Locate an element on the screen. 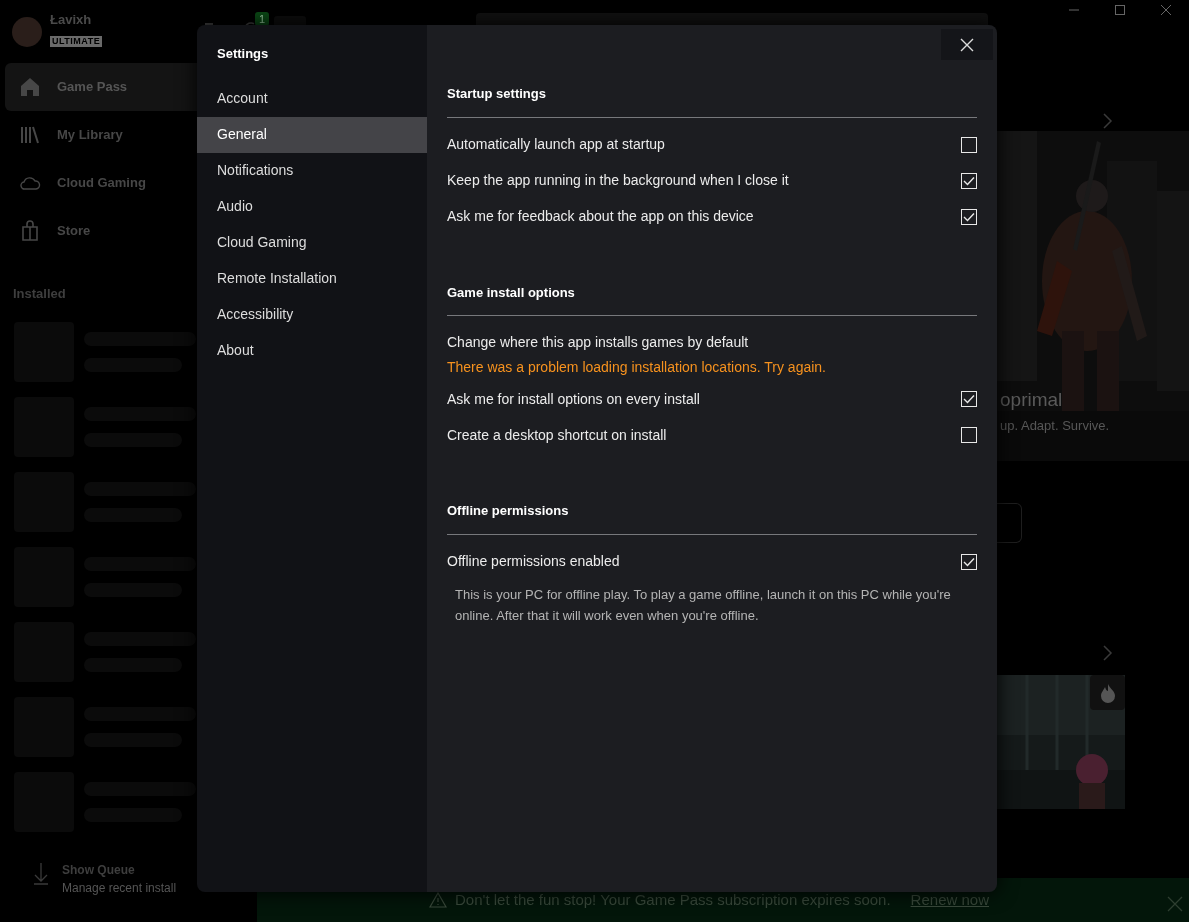  setting-label: Create a desktop shortcut on install is located at coordinates (557, 435).